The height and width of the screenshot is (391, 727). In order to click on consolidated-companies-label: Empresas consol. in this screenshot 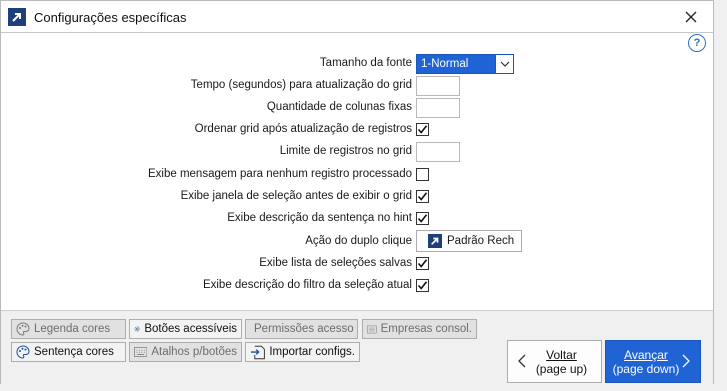, I will do `click(426, 329)`.